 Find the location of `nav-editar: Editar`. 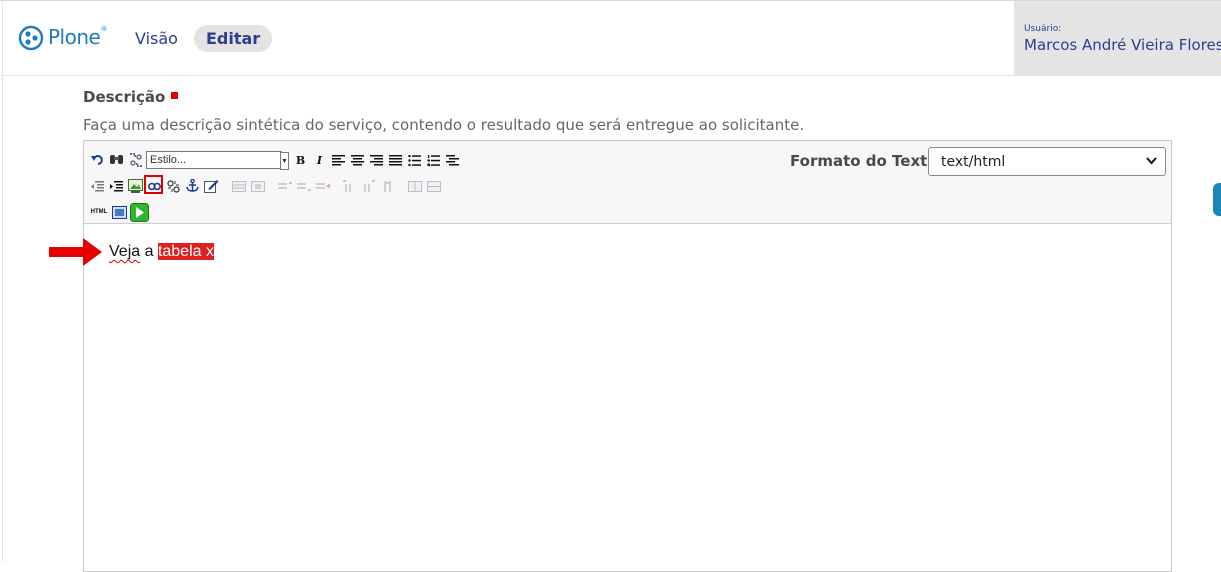

nav-editar: Editar is located at coordinates (233, 38).